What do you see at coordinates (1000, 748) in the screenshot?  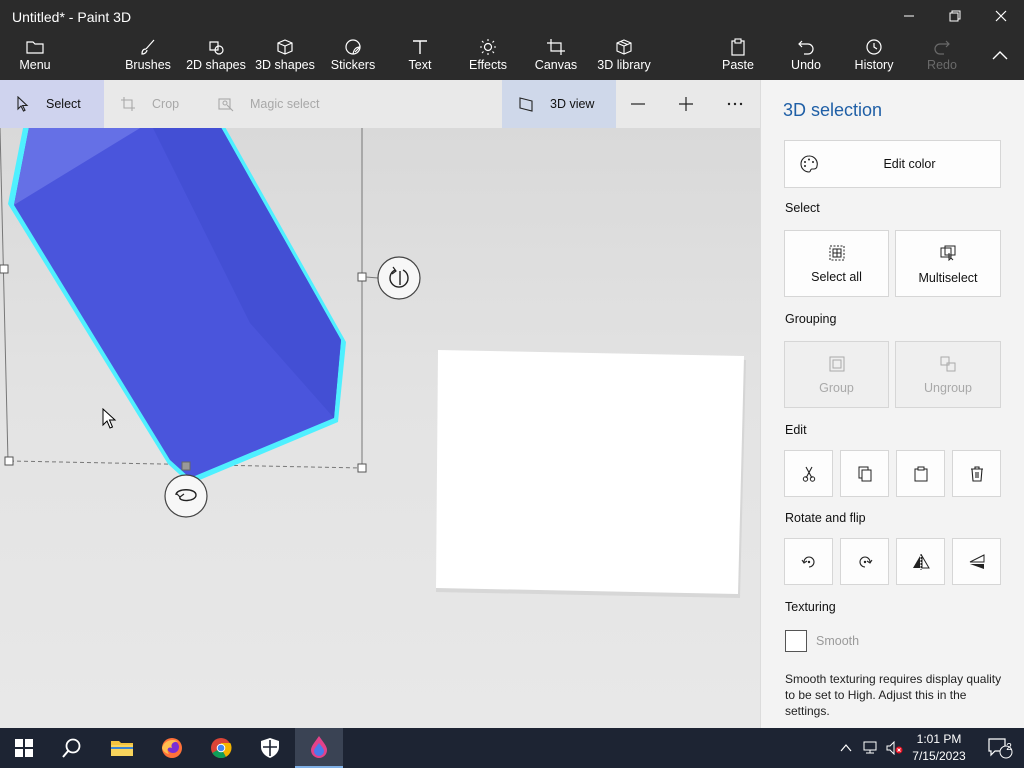 I see `notifications-button: 2` at bounding box center [1000, 748].